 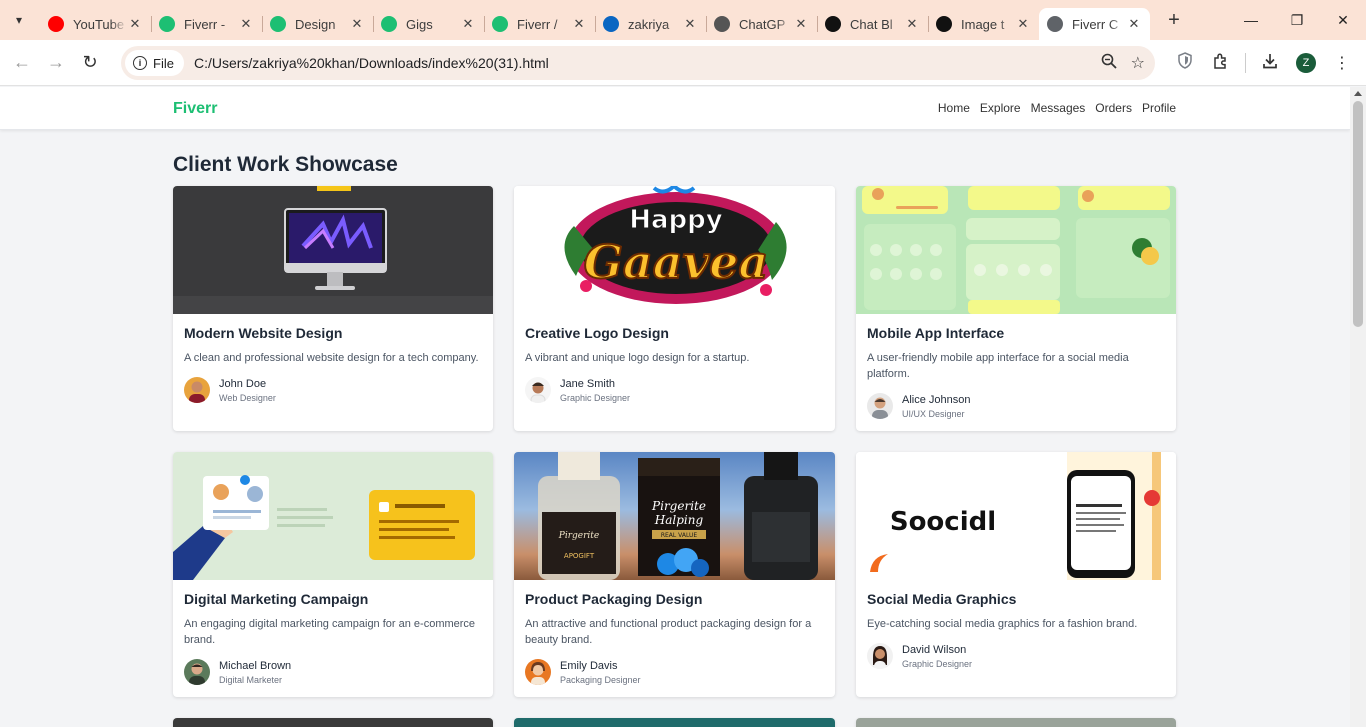 What do you see at coordinates (167, 24) in the screenshot?
I see `fiverr-icon` at bounding box center [167, 24].